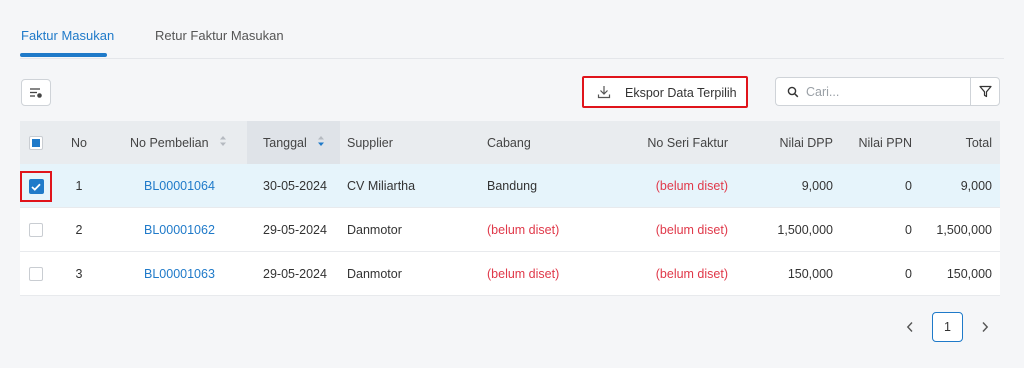 The image size is (1024, 368). What do you see at coordinates (295, 185) in the screenshot?
I see `row-date: 30-05-2024` at bounding box center [295, 185].